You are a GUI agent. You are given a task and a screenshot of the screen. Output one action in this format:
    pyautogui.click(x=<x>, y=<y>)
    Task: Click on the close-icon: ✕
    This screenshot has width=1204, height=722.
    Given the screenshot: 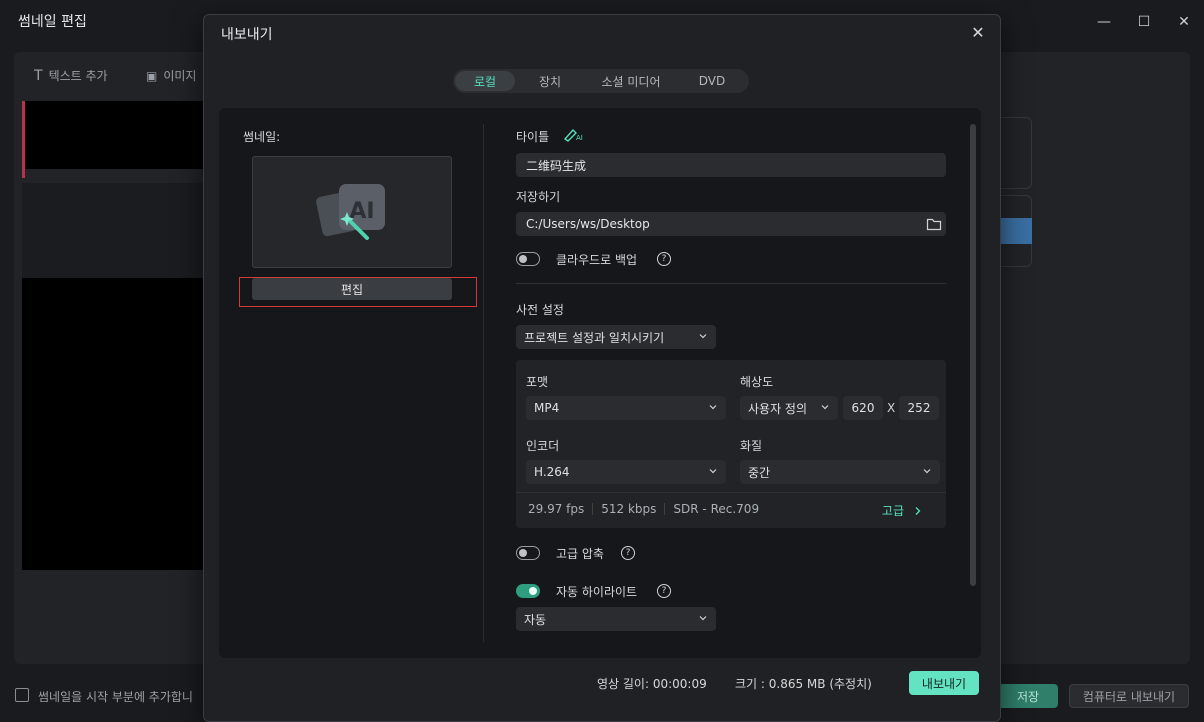 What is the action you would take?
    pyautogui.click(x=978, y=32)
    